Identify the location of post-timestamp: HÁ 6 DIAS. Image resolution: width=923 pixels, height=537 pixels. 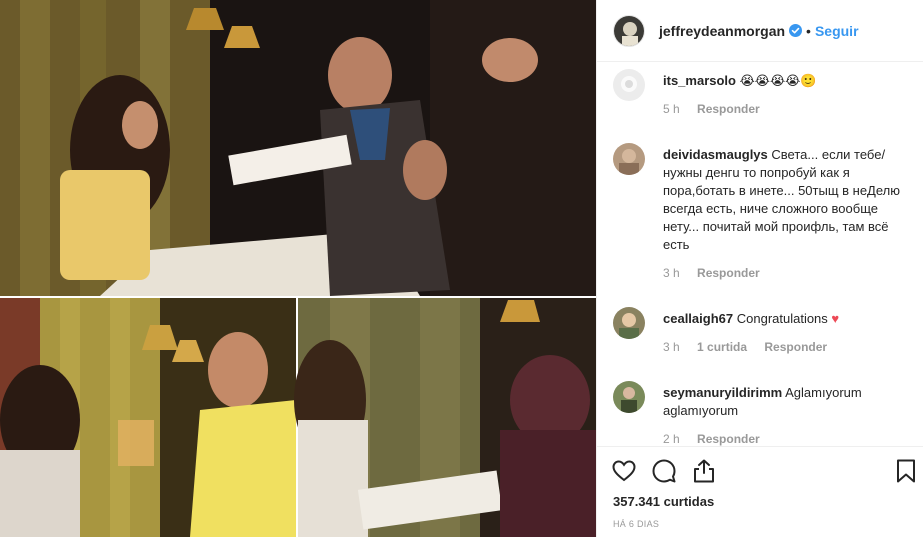
(636, 524).